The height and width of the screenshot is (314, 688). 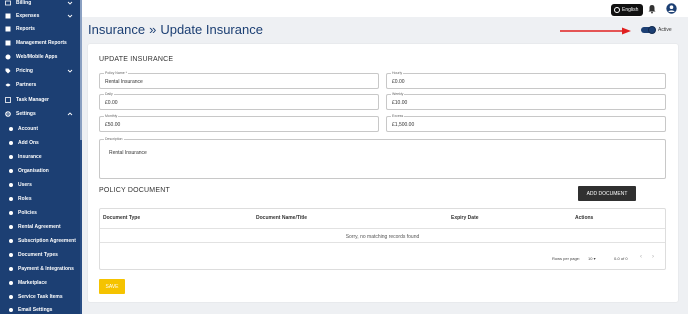 I want to click on sidebar-subitem-marketplace: Marketplace, so click(x=41, y=283).